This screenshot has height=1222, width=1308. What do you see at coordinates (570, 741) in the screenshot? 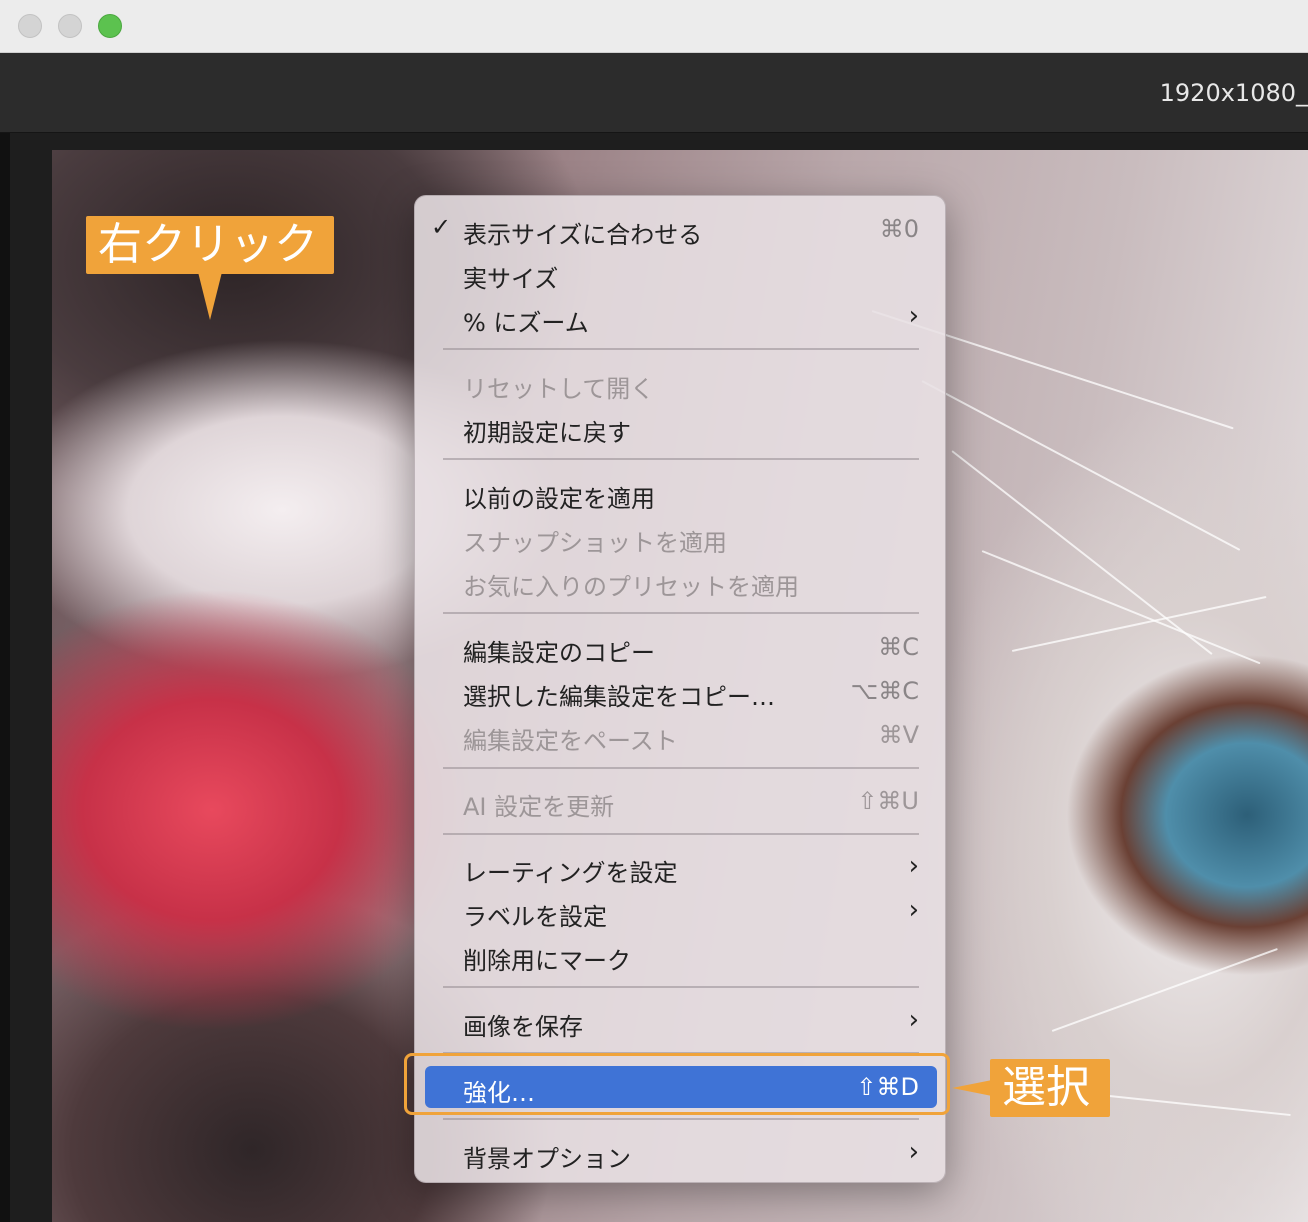
I see `menu-item-label: 編集設定をペースト` at bounding box center [570, 741].